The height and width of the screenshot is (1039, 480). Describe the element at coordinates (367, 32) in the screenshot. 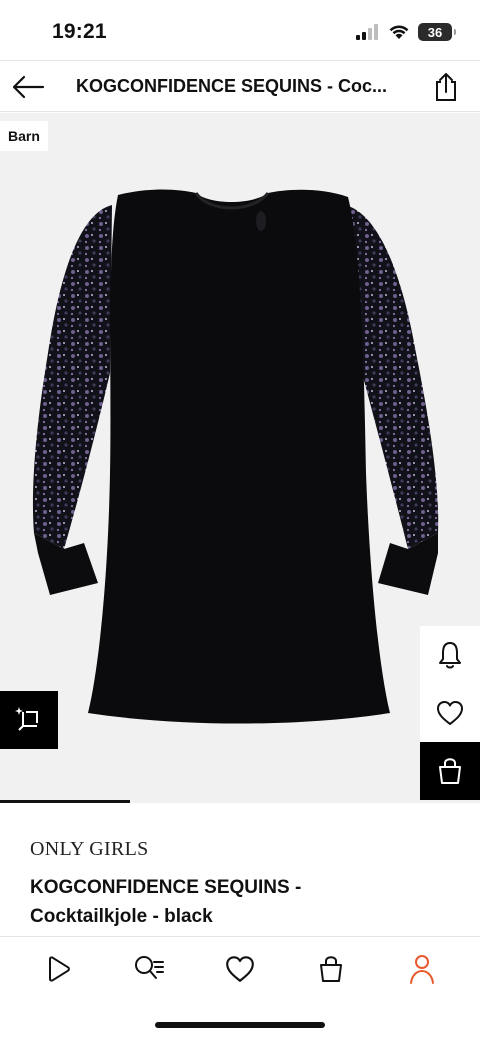

I see `signal-icon` at that location.